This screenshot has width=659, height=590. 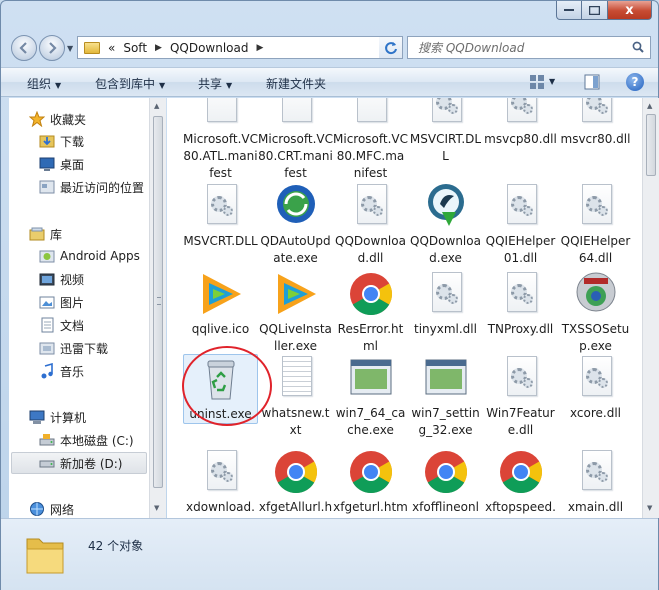 I want to click on file-item: QQIEHelper01.dll, so click(x=520, y=224).